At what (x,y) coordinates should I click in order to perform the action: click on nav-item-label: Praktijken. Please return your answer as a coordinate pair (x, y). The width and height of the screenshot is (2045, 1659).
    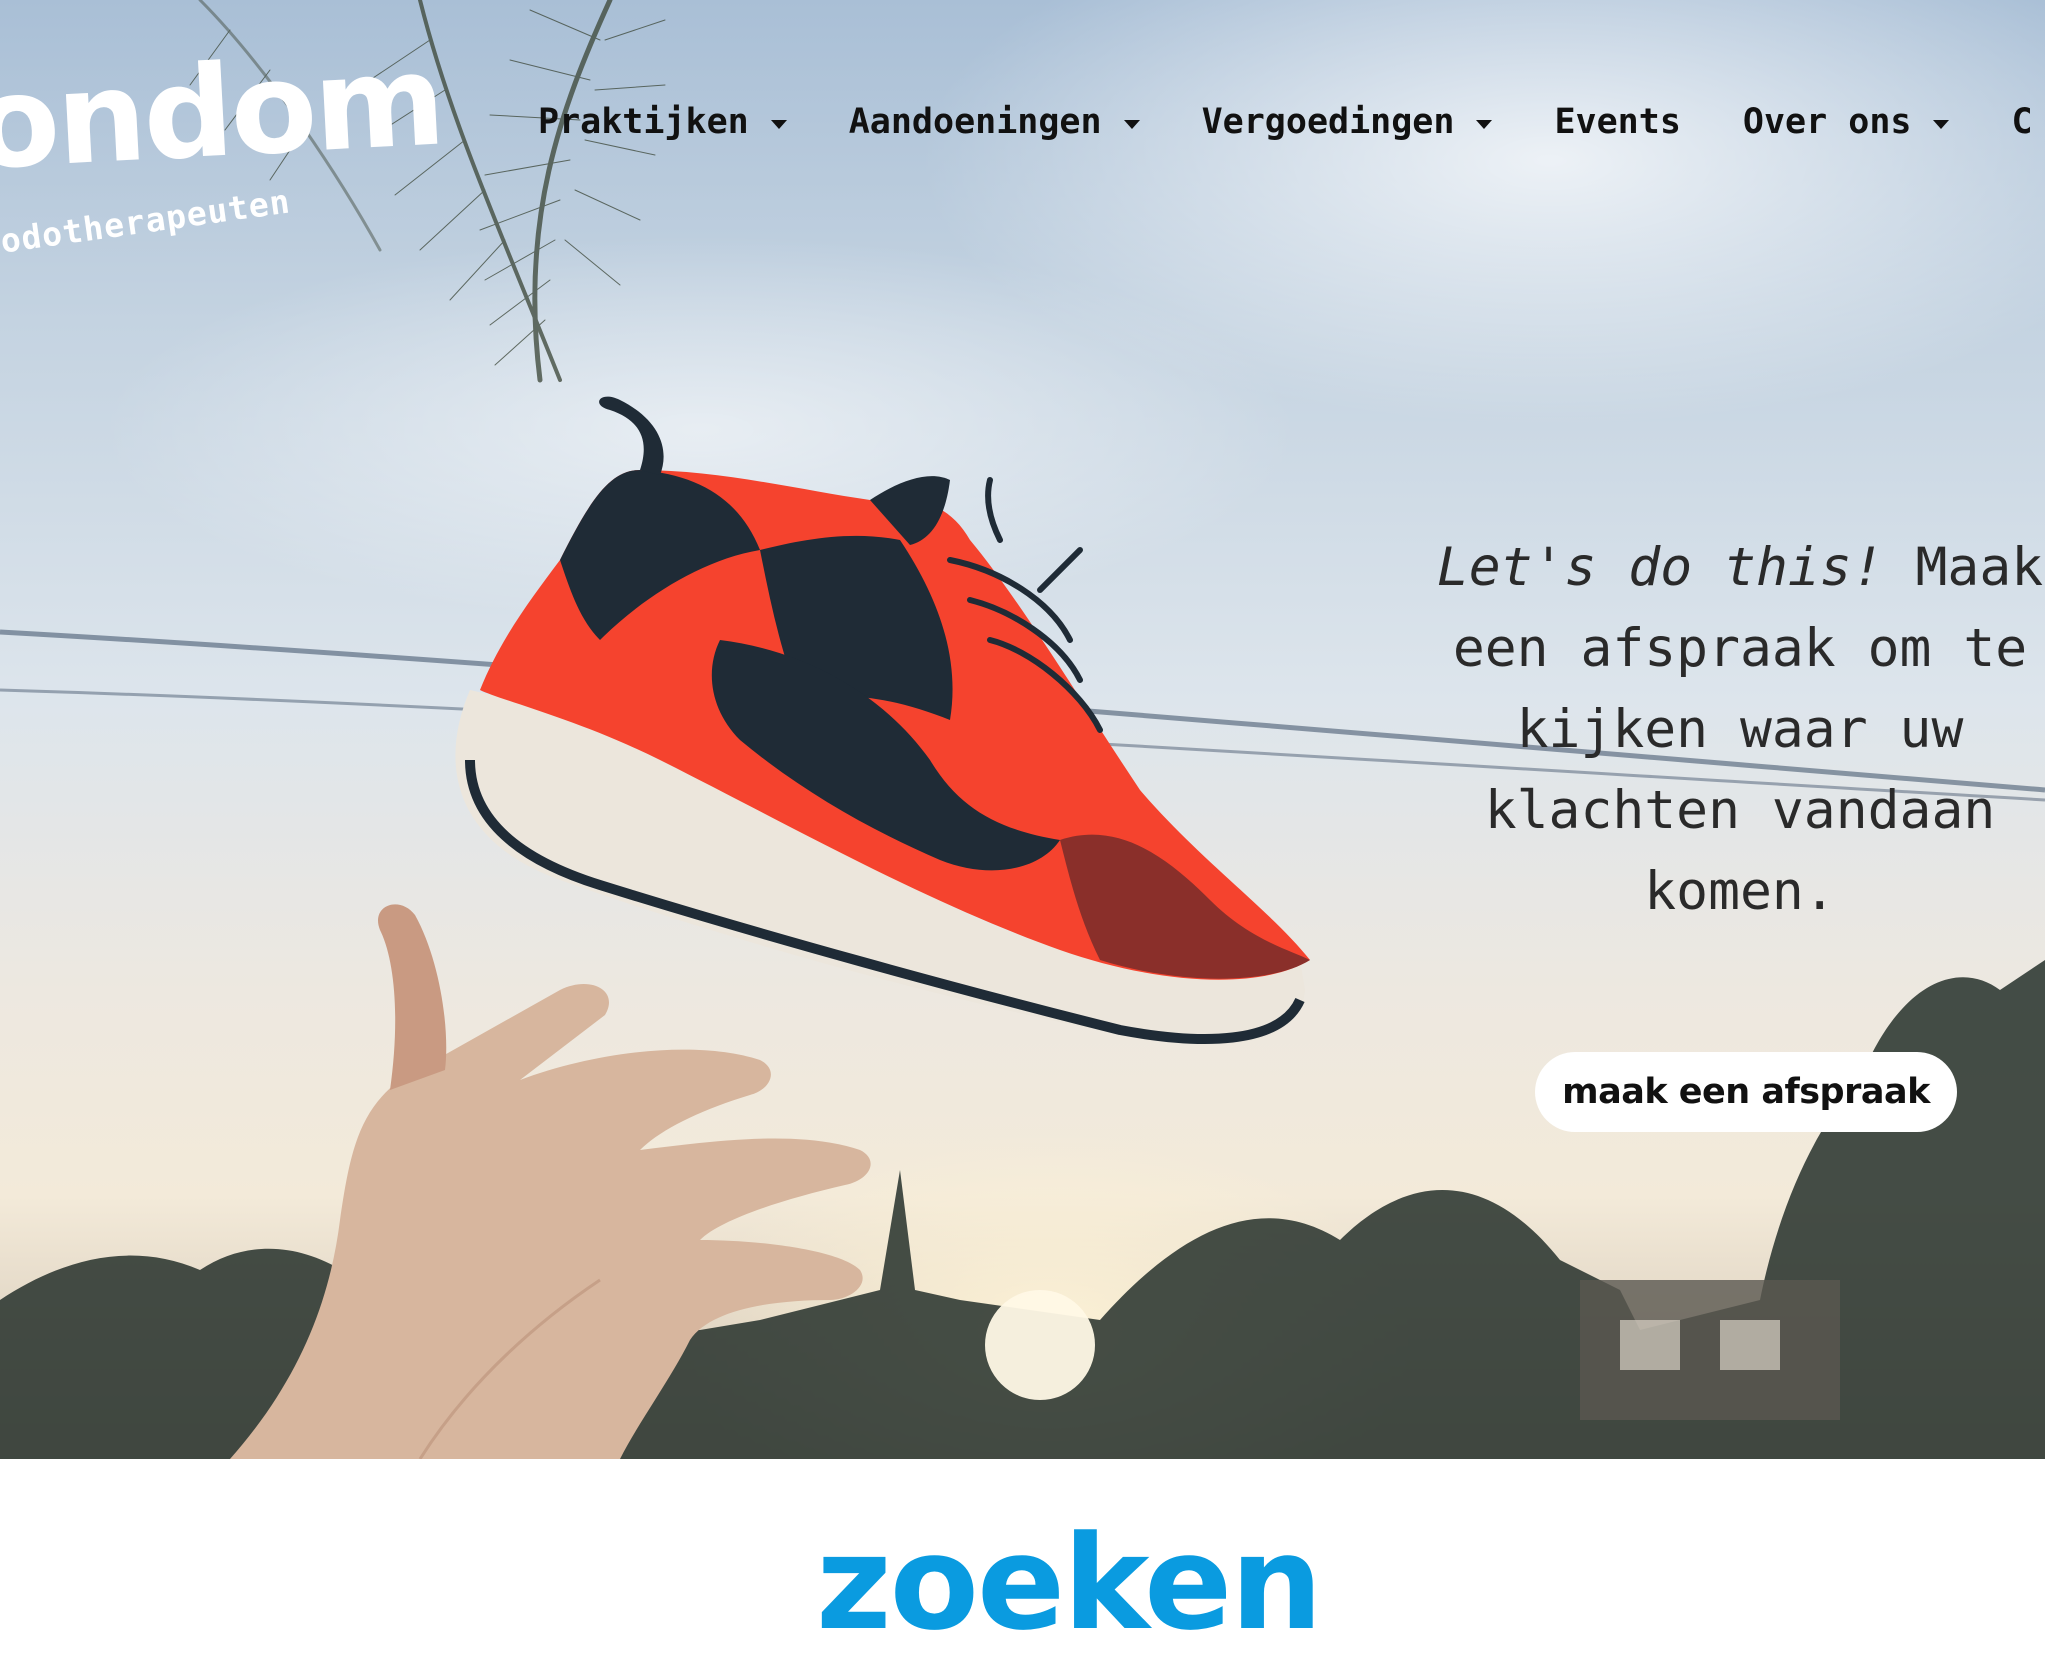
    Looking at the image, I should click on (643, 122).